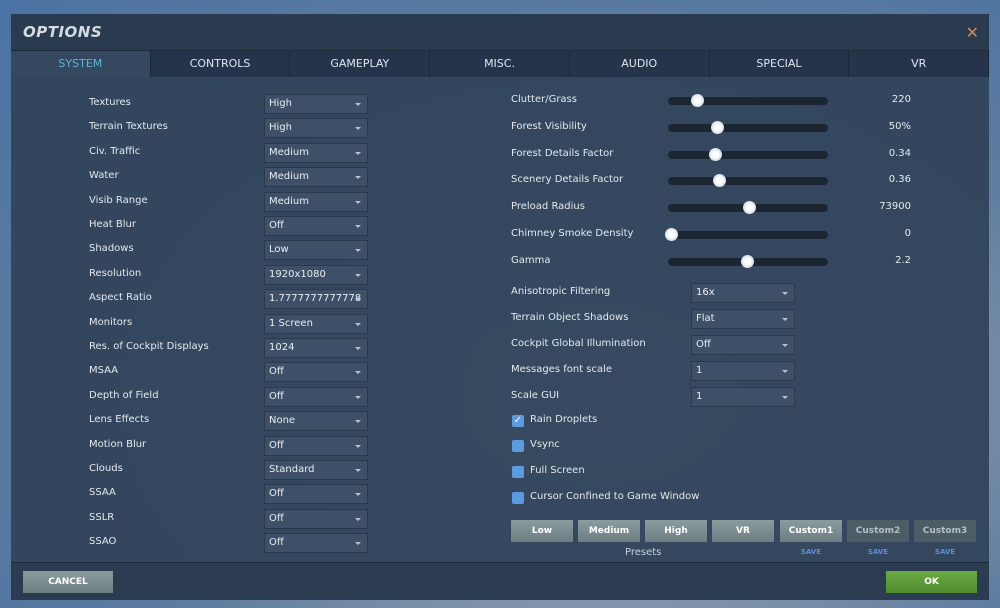  I want to click on setting-label: Messages font scale, so click(562, 369).